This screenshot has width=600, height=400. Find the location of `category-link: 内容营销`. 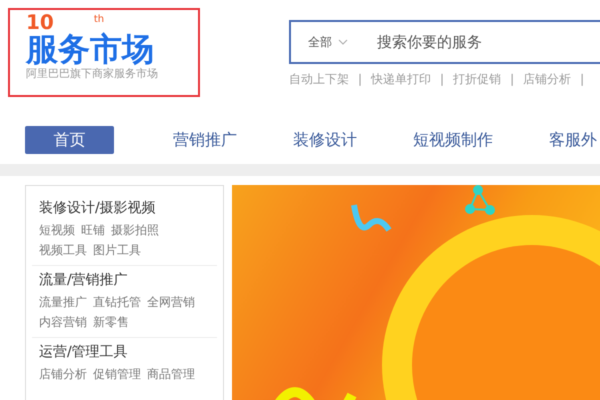

category-link: 内容营销 is located at coordinates (63, 322).